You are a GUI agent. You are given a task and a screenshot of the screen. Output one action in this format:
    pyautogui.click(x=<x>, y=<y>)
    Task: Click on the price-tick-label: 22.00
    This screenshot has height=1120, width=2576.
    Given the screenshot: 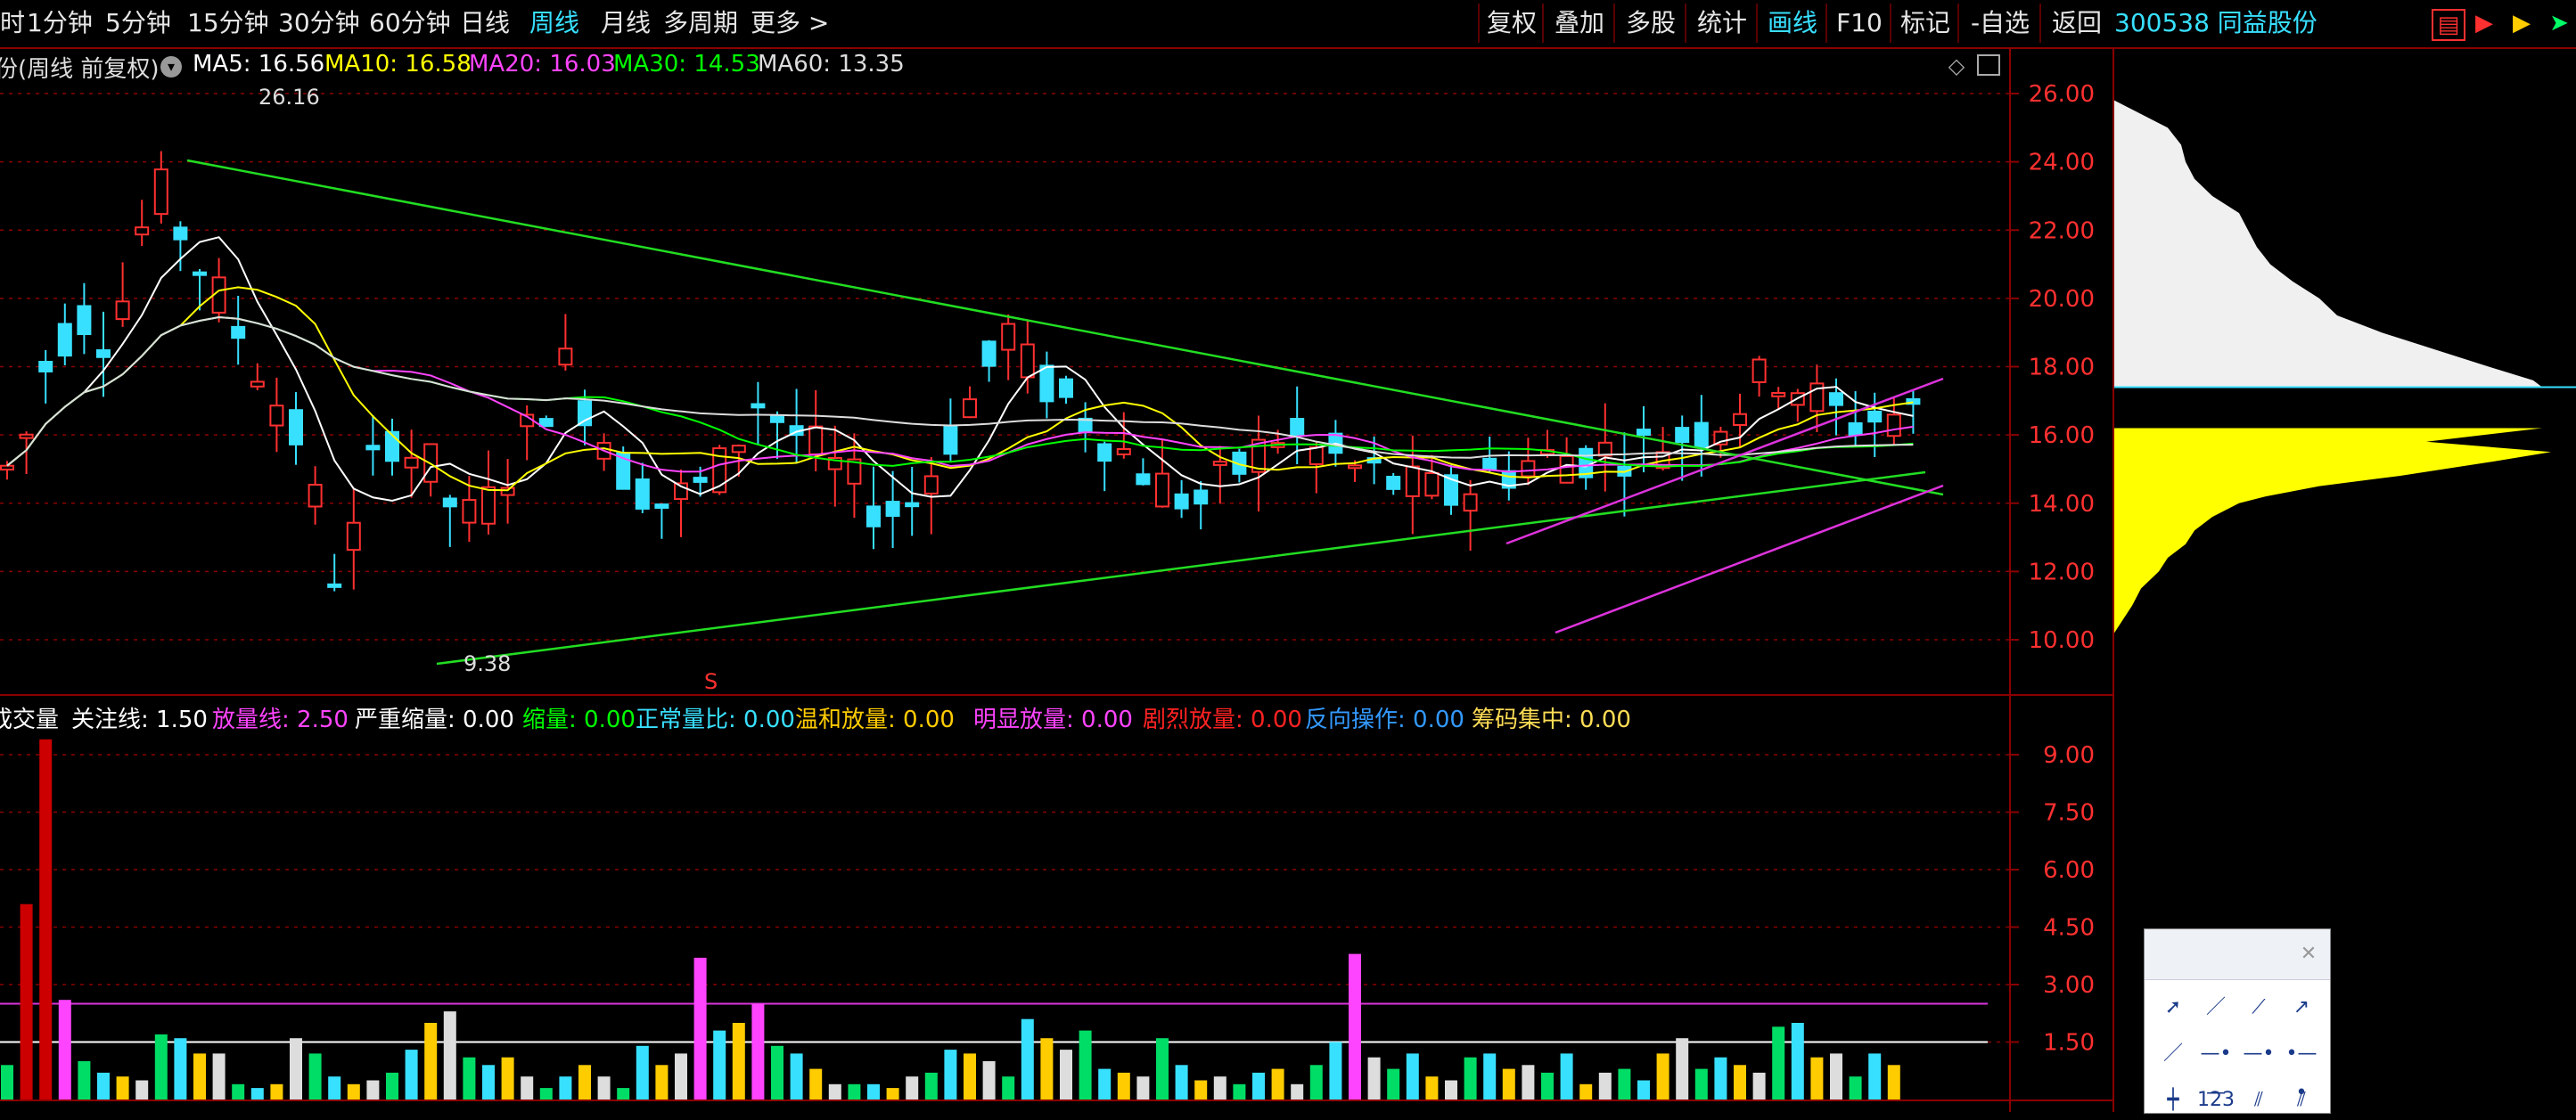 What is the action you would take?
    pyautogui.click(x=2062, y=230)
    